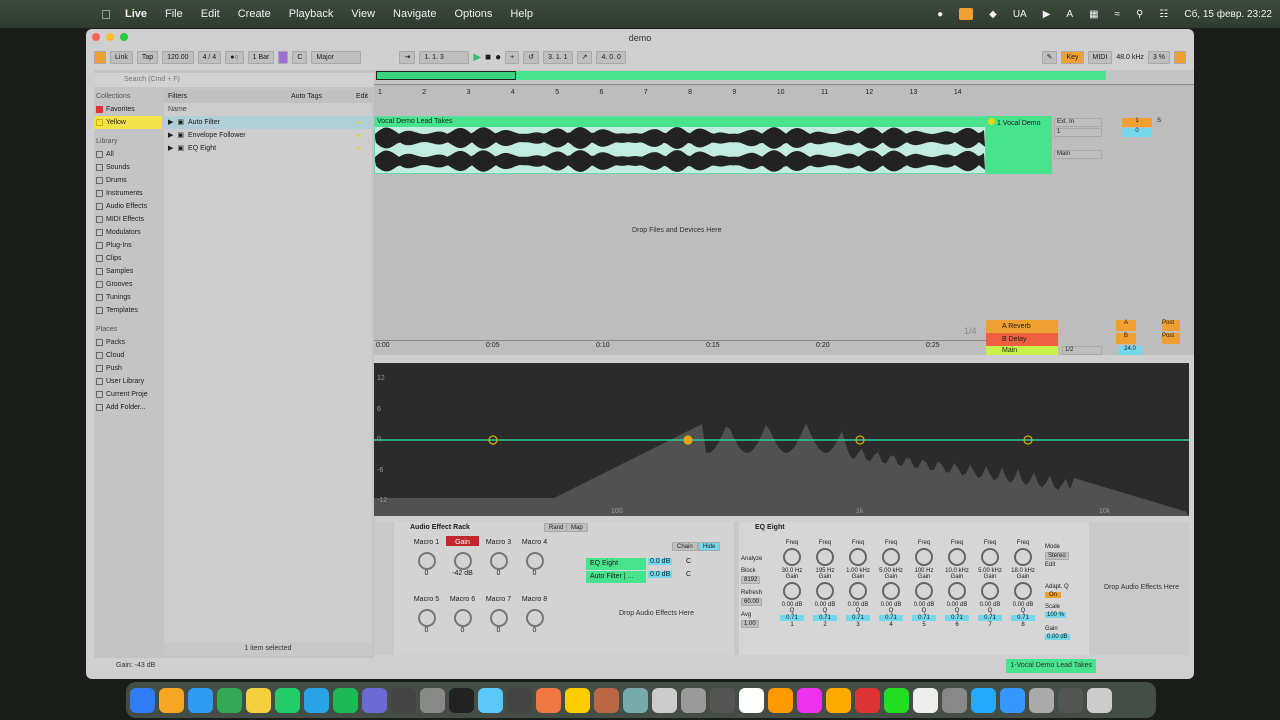 This screenshot has height=720, width=1280. I want to click on time-ruler: 0:00 0:05 0:10 0:15 0:20 0:25, so click(680, 346).